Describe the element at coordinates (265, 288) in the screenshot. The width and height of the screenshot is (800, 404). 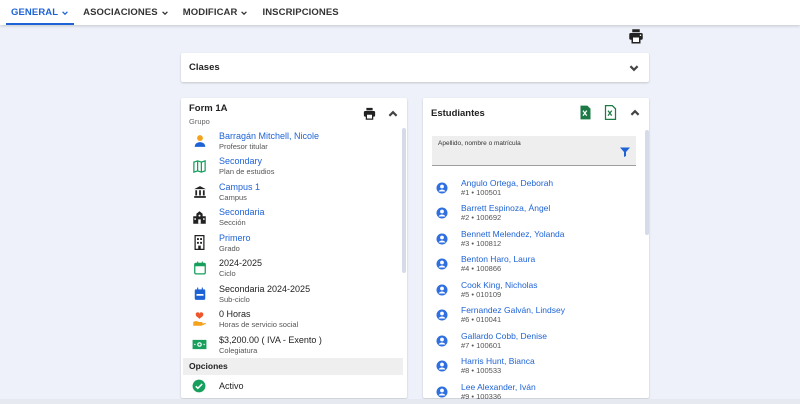
I see `subcycle-value: Secondaria 2024-2025` at that location.